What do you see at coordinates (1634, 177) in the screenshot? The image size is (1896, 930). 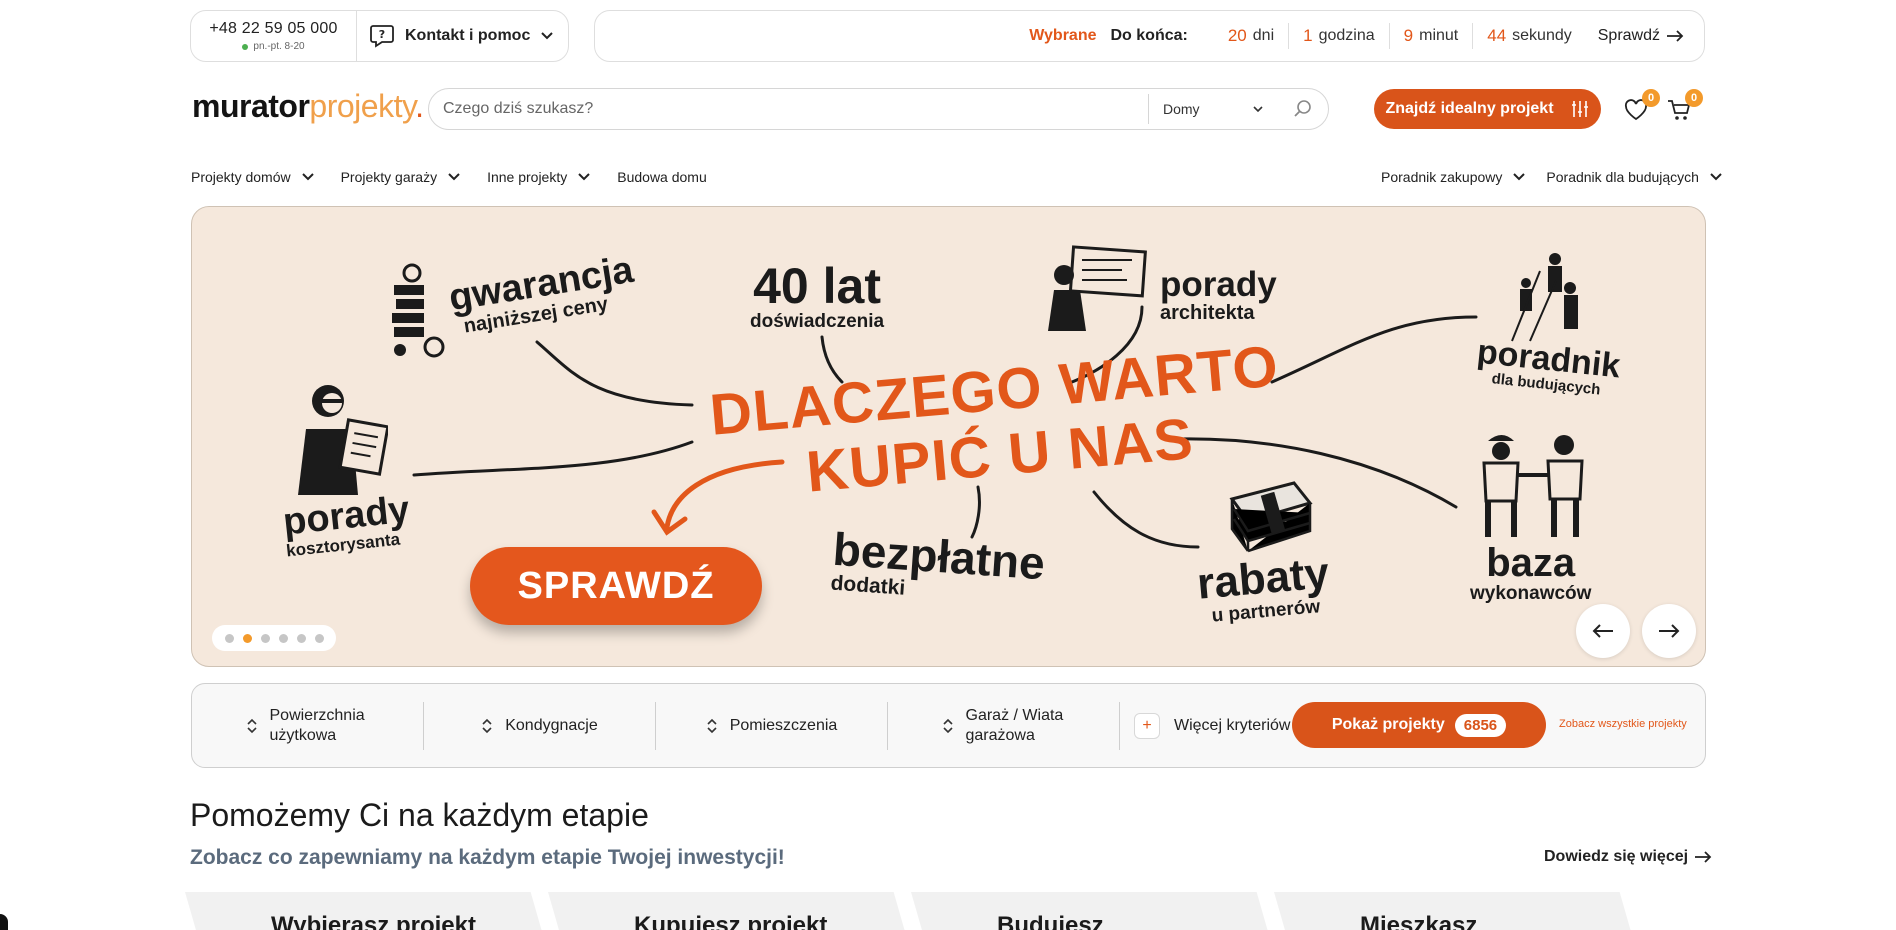 I see `nav-item-poradnik-dla-budujacych: Poradnik dla budujących` at bounding box center [1634, 177].